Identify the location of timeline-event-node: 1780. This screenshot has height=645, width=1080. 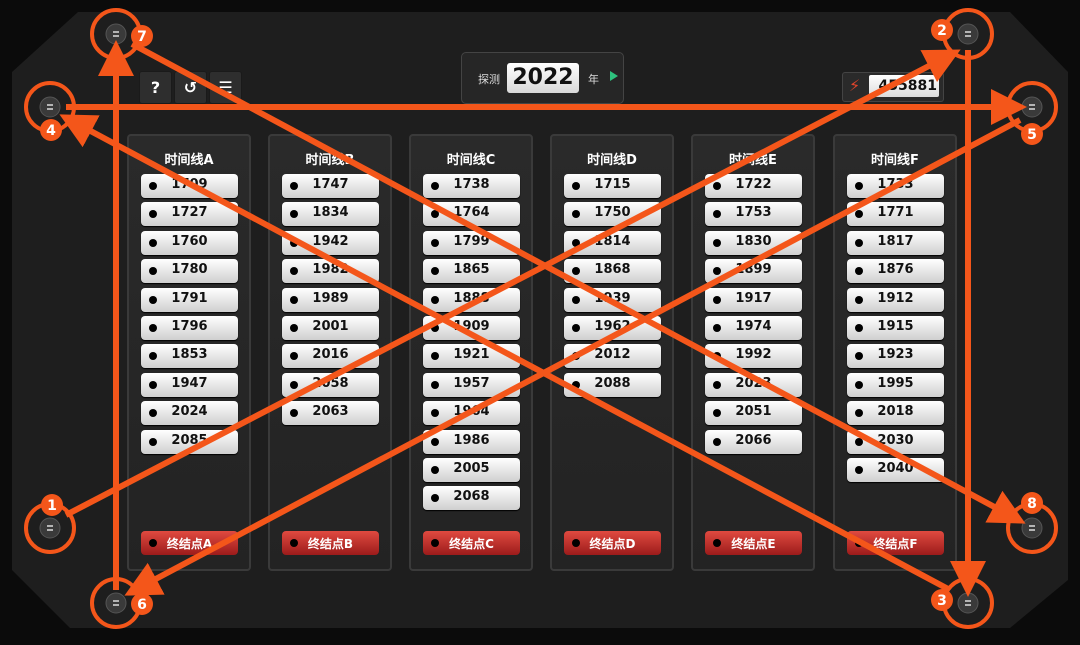
(189, 271).